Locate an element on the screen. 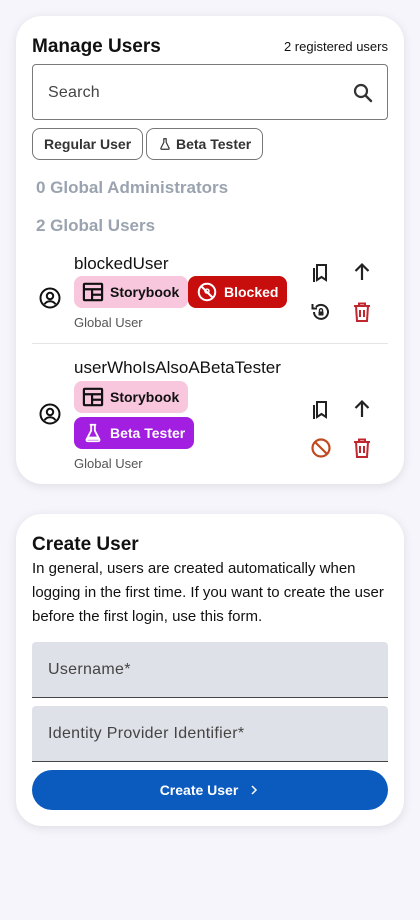 Image resolution: width=420 pixels, height=920 pixels. registered-users-count: 2 registered users is located at coordinates (335, 46).